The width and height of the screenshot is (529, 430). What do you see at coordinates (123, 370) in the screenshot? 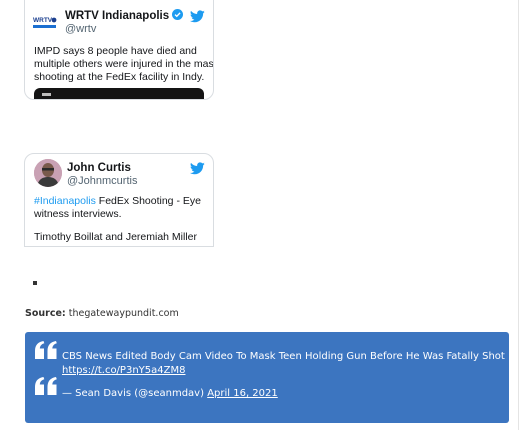
I see `quote-link: https://t.co/P3nY5a4ZM8` at bounding box center [123, 370].